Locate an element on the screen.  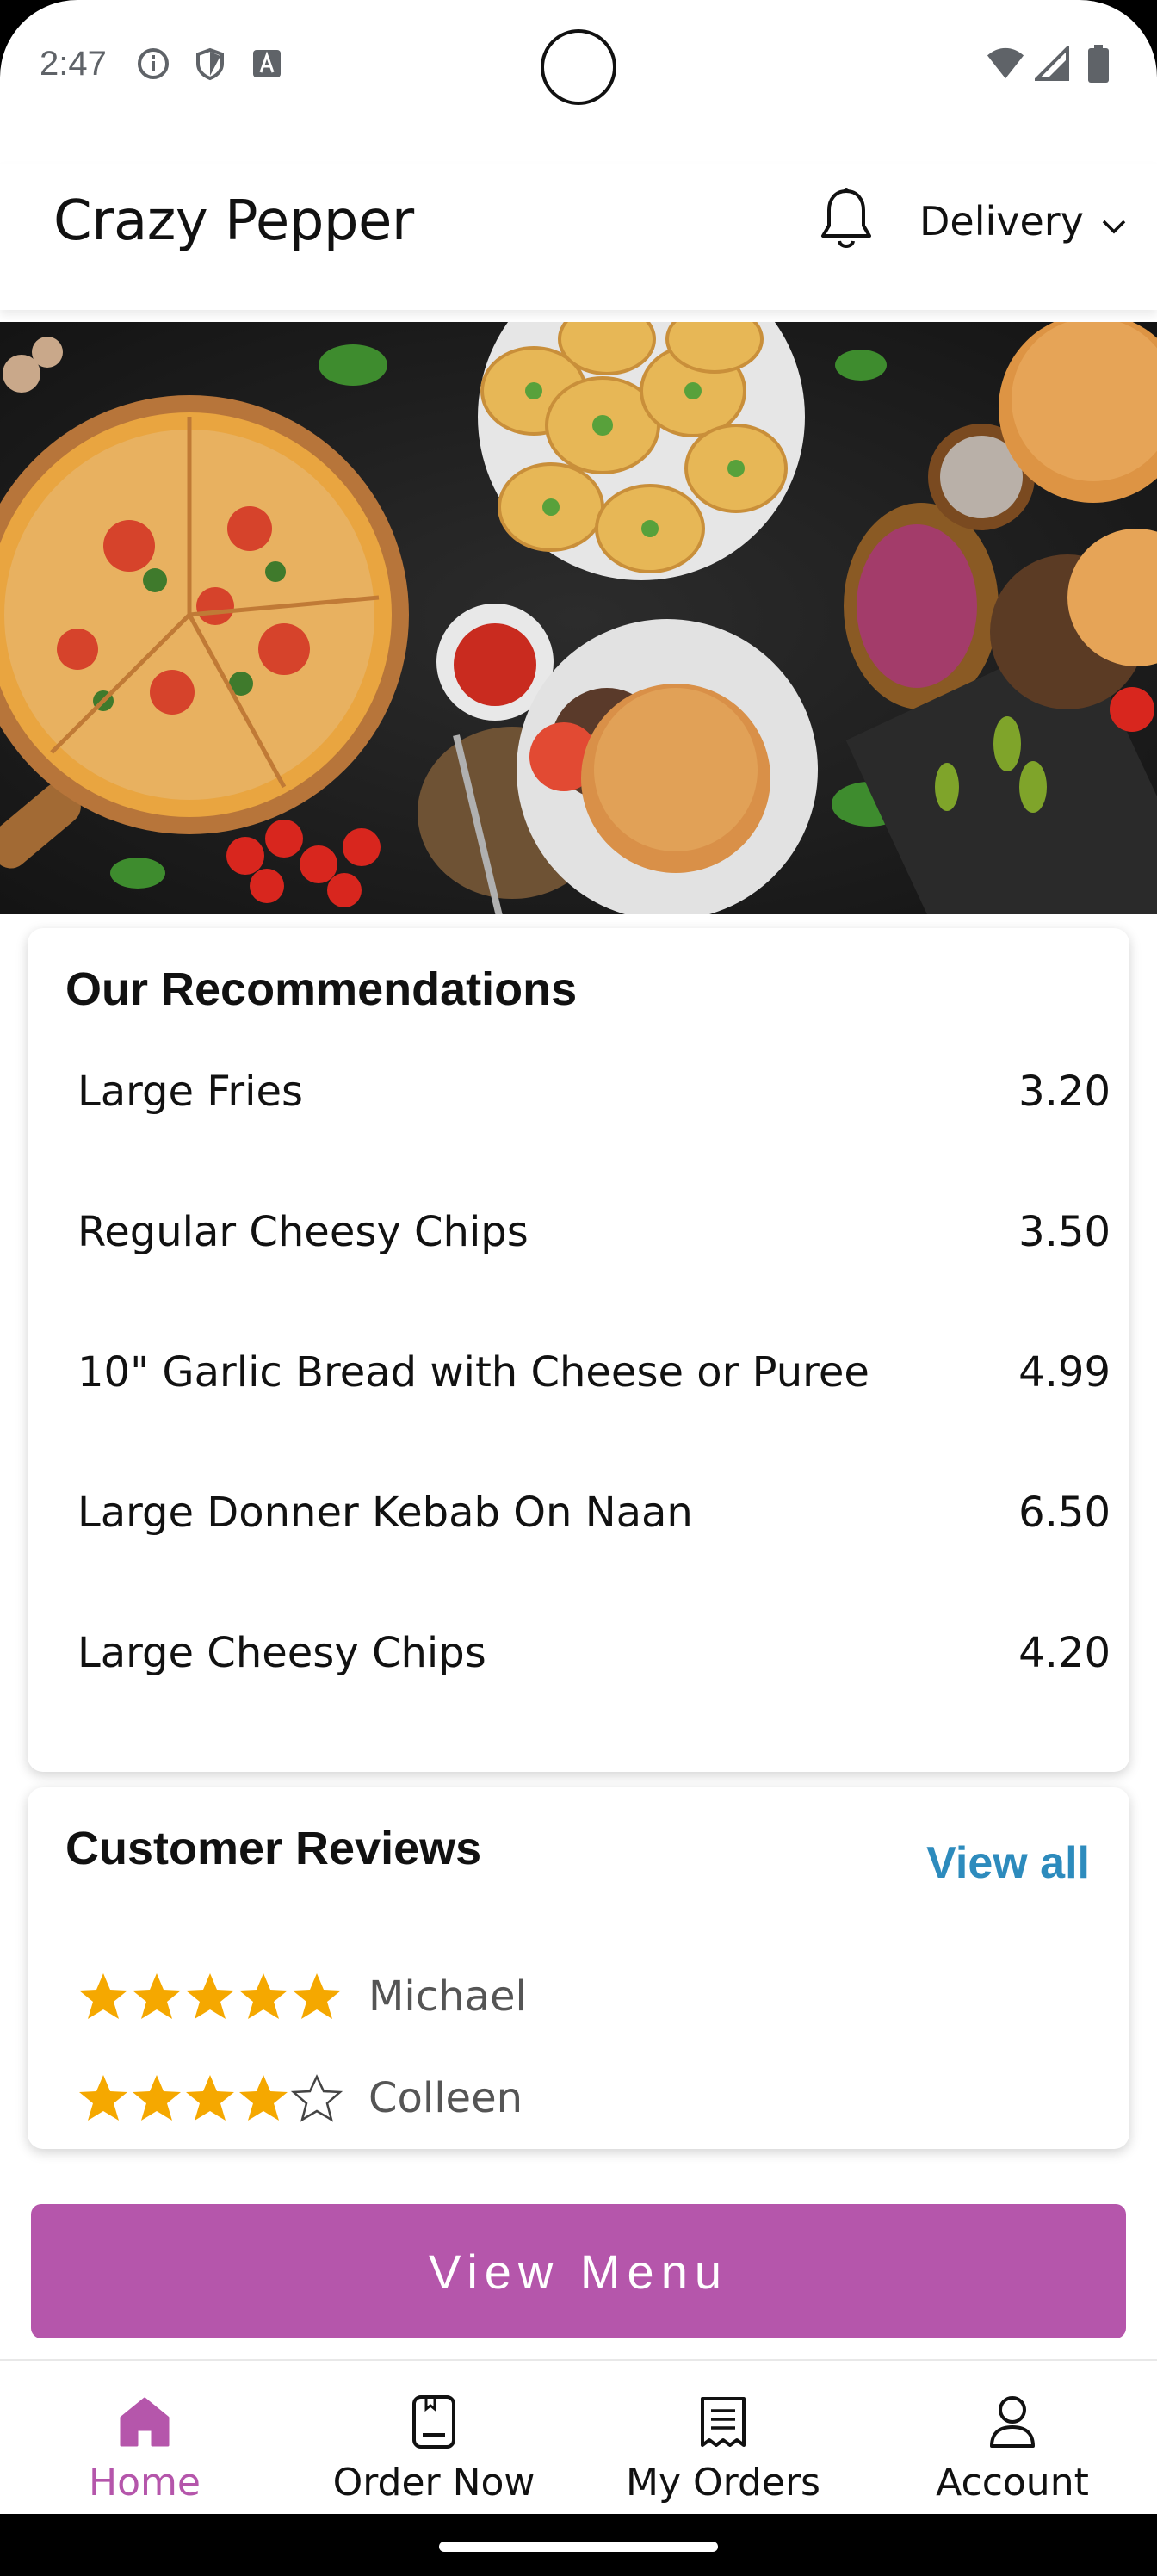
item-price: 3.50 is located at coordinates (1065, 1232).